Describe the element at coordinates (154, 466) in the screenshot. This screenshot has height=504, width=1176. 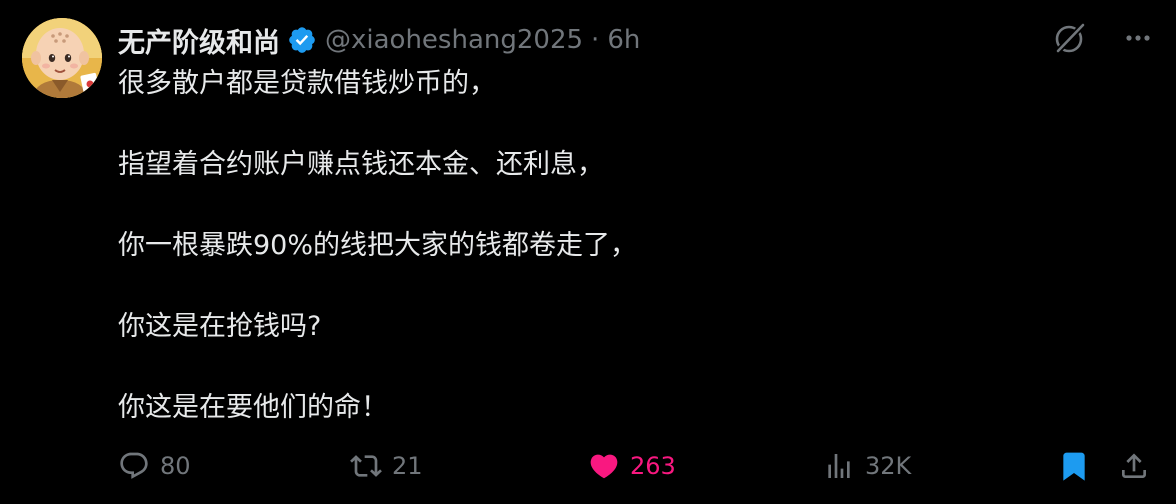
I see `reply-button: 80` at that location.